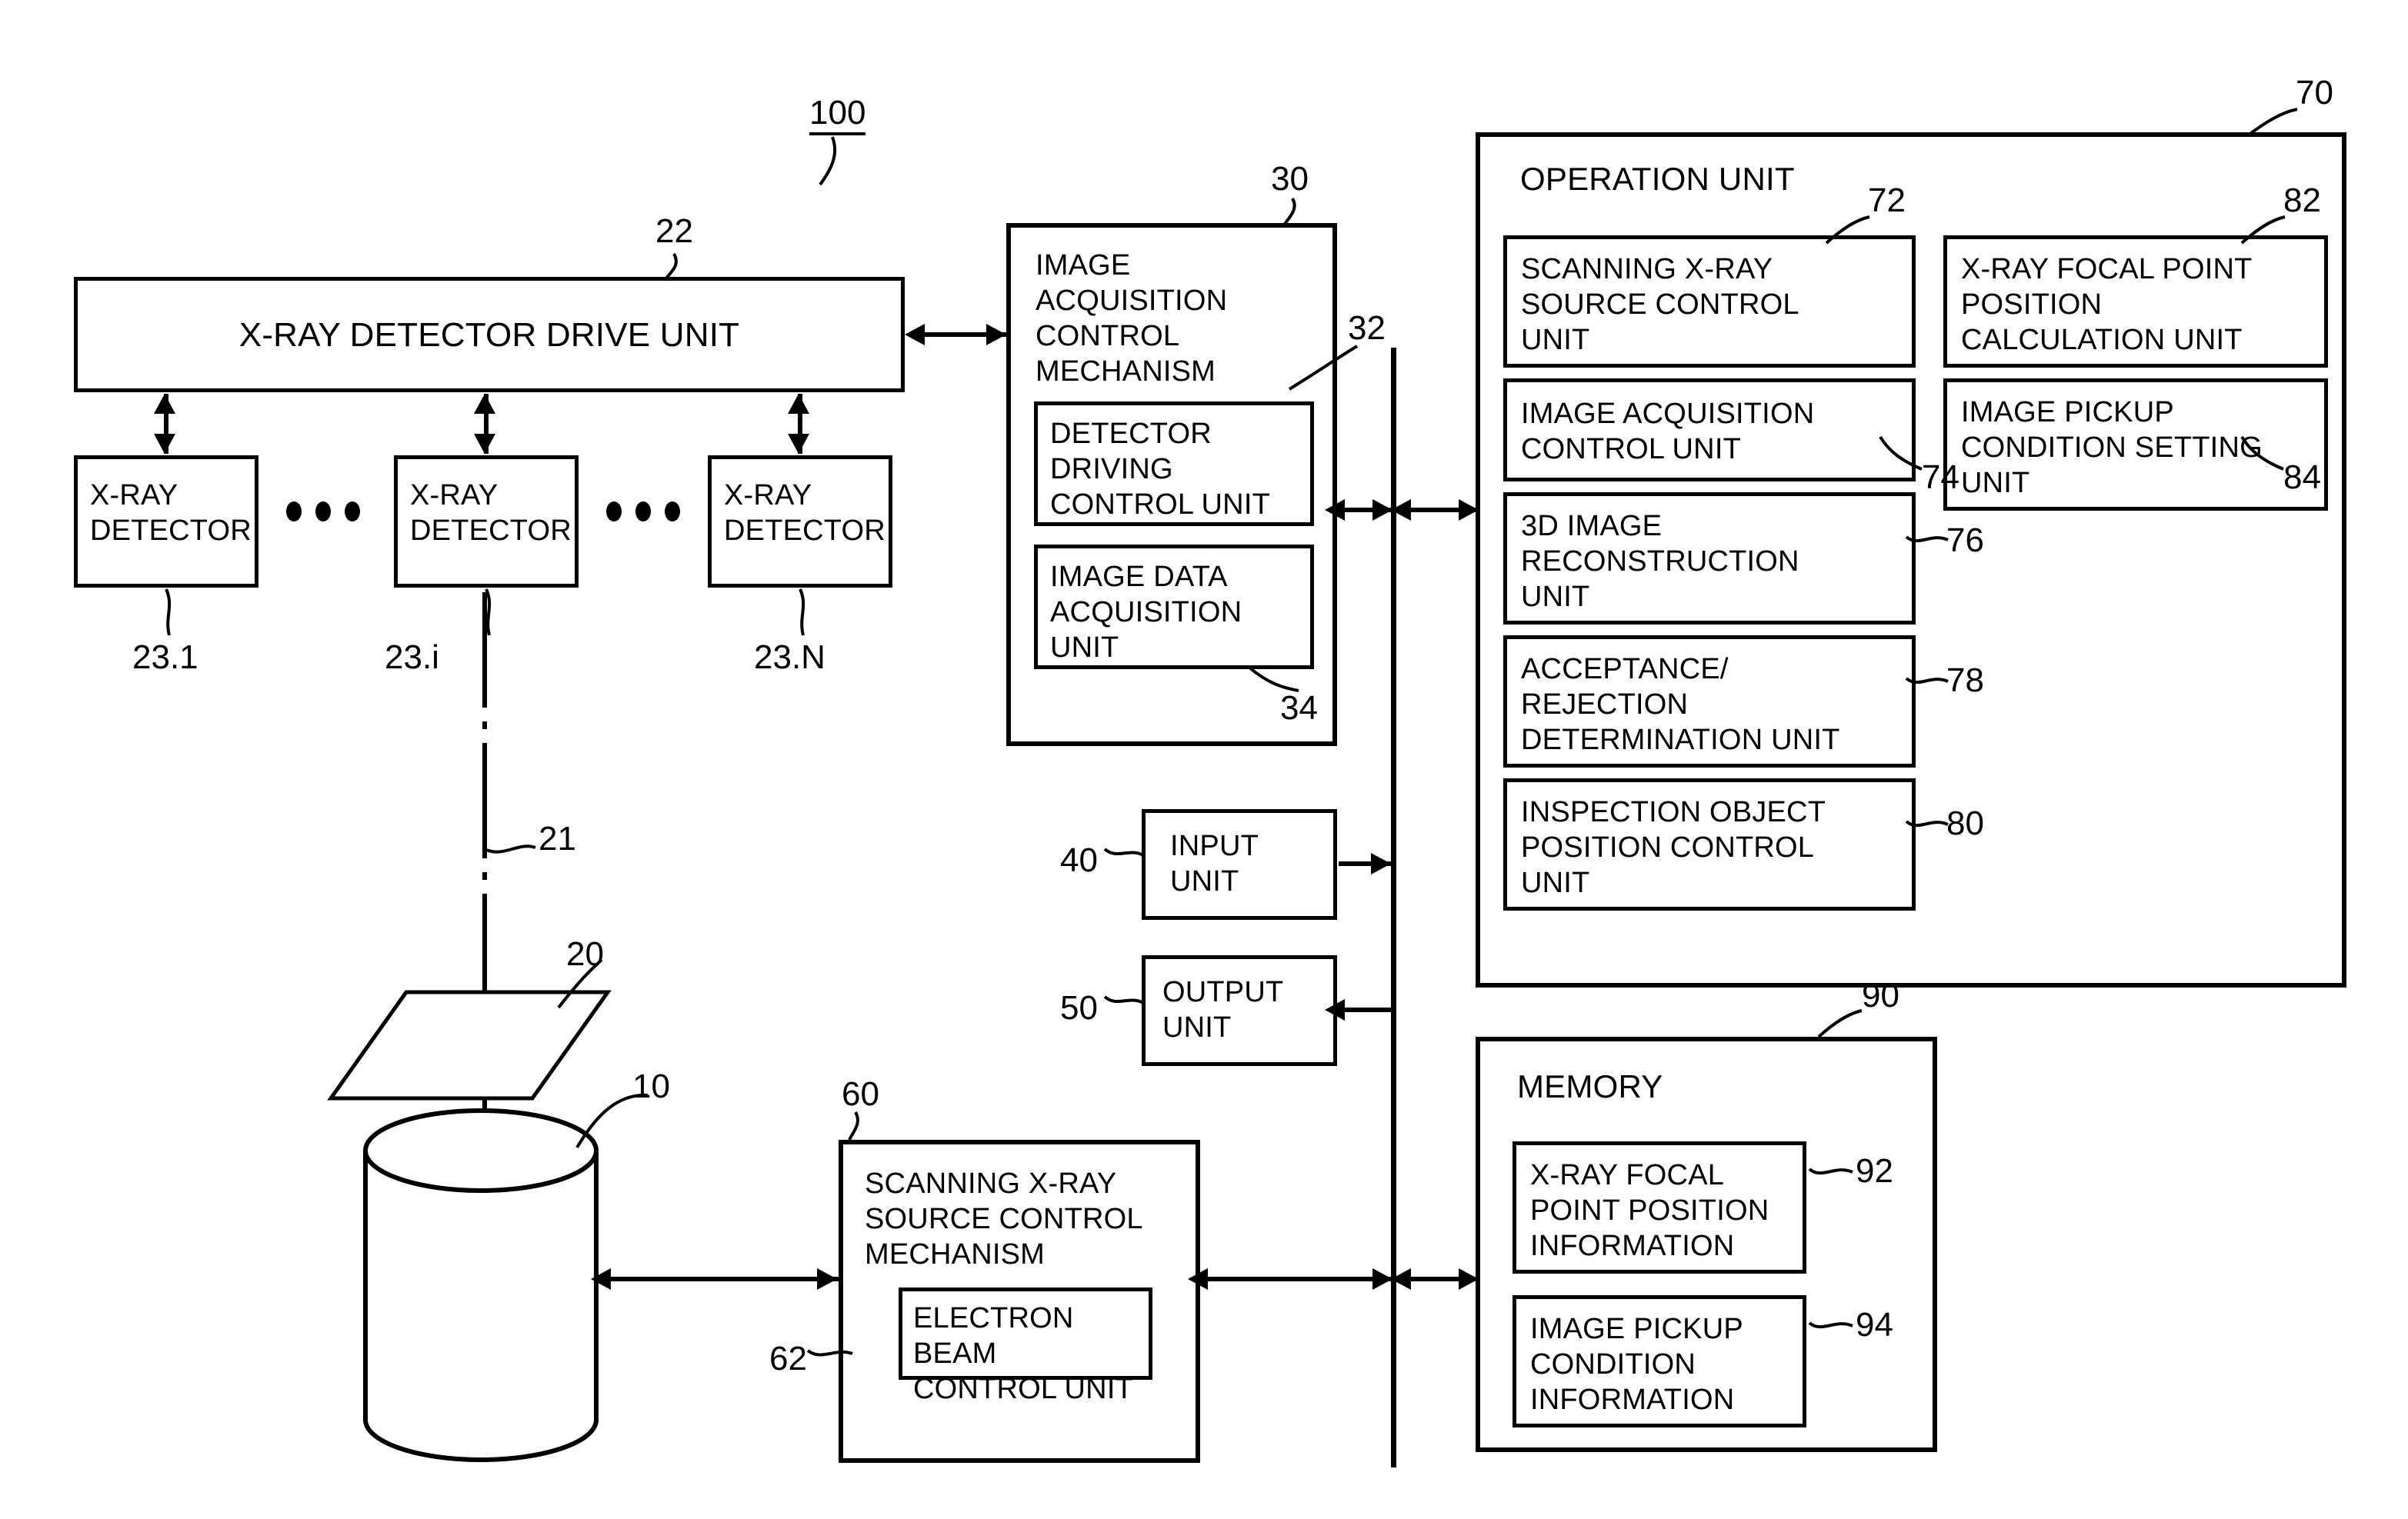 The image size is (2408, 1519). Describe the element at coordinates (1401, 1279) in the screenshot. I see `arrowhead-left-bus-memory` at that location.